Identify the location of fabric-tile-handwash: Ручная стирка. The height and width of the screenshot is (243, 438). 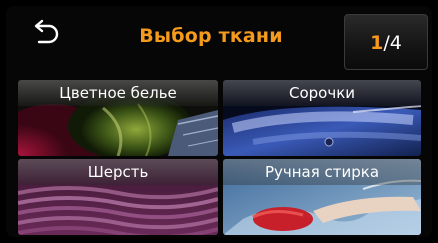
(322, 197).